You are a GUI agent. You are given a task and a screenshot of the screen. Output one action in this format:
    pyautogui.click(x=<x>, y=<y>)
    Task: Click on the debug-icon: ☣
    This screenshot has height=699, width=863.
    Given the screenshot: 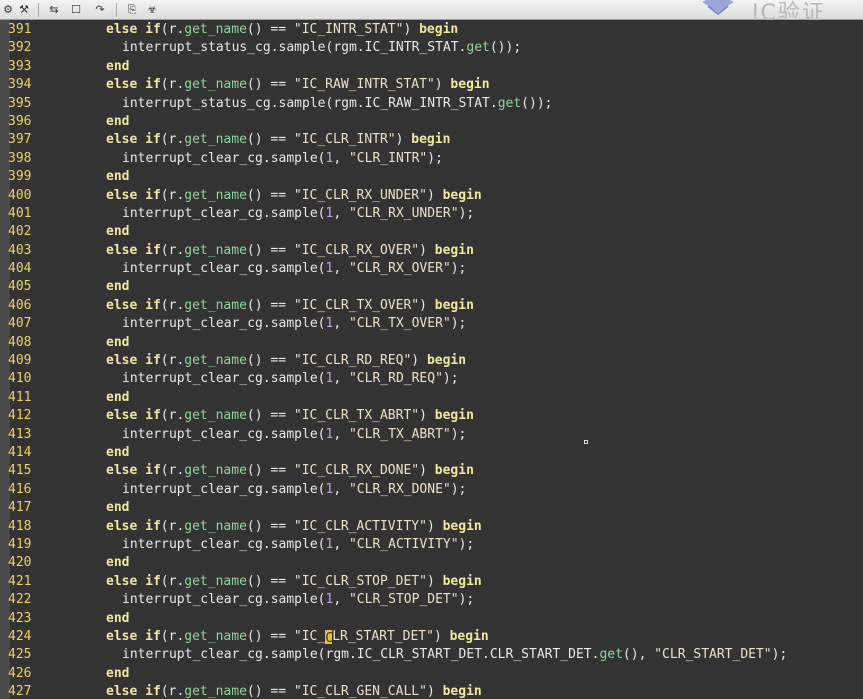 What is the action you would take?
    pyautogui.click(x=152, y=9)
    